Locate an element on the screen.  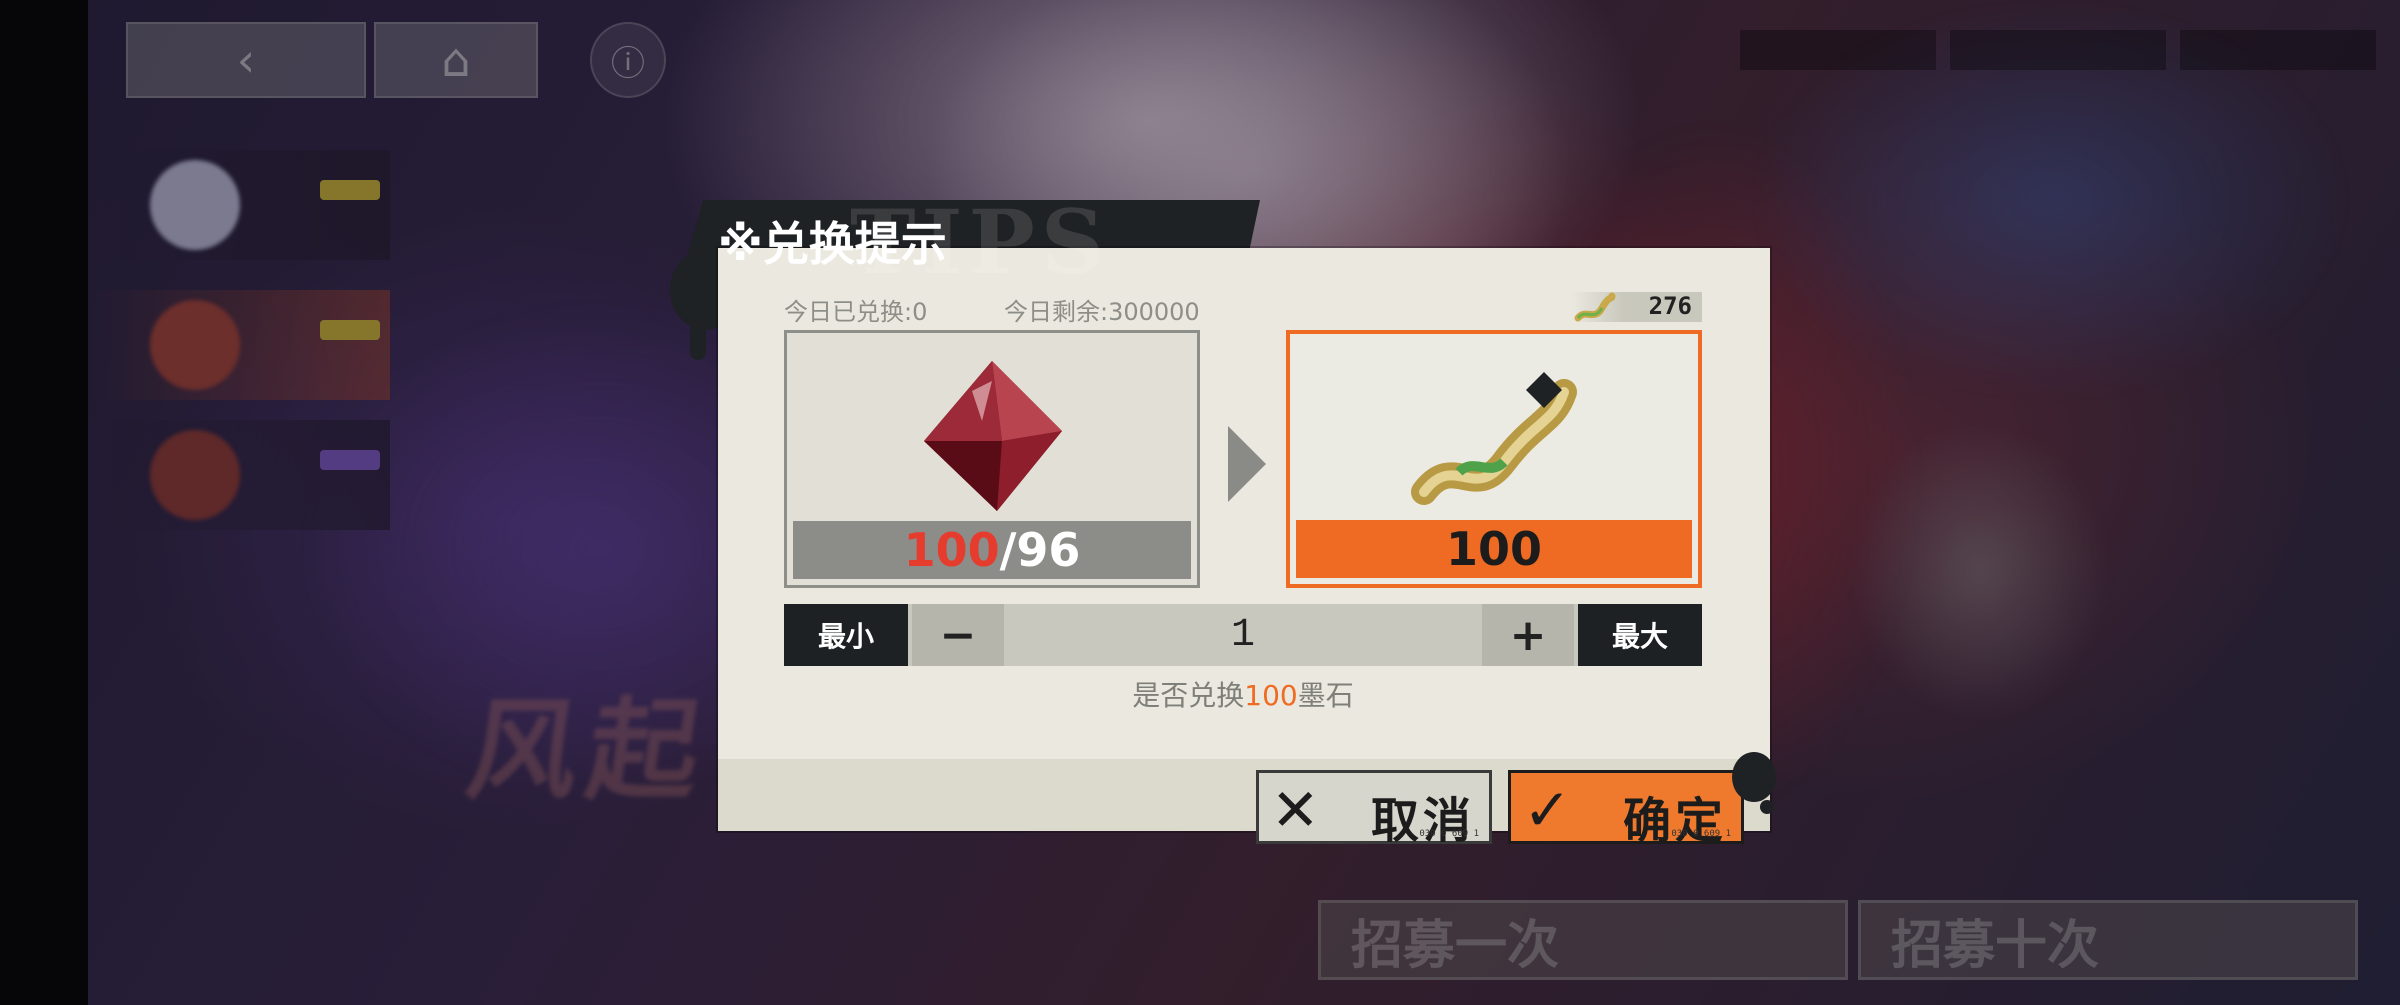
today-exchanged-label: 今日已兑换:0 is located at coordinates (856, 312).